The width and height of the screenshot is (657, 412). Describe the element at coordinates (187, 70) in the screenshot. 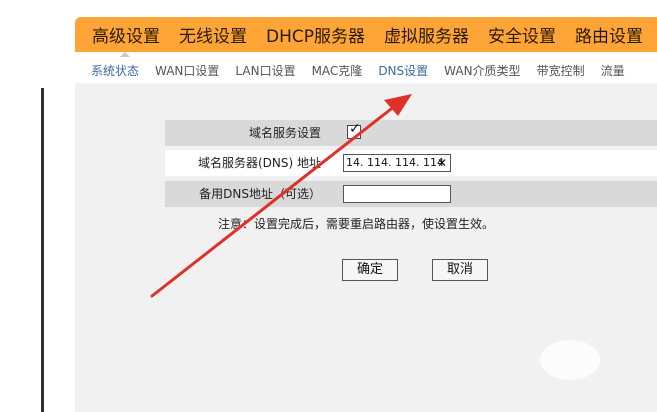

I see `subtab-wan-settings: WAN口设置` at that location.